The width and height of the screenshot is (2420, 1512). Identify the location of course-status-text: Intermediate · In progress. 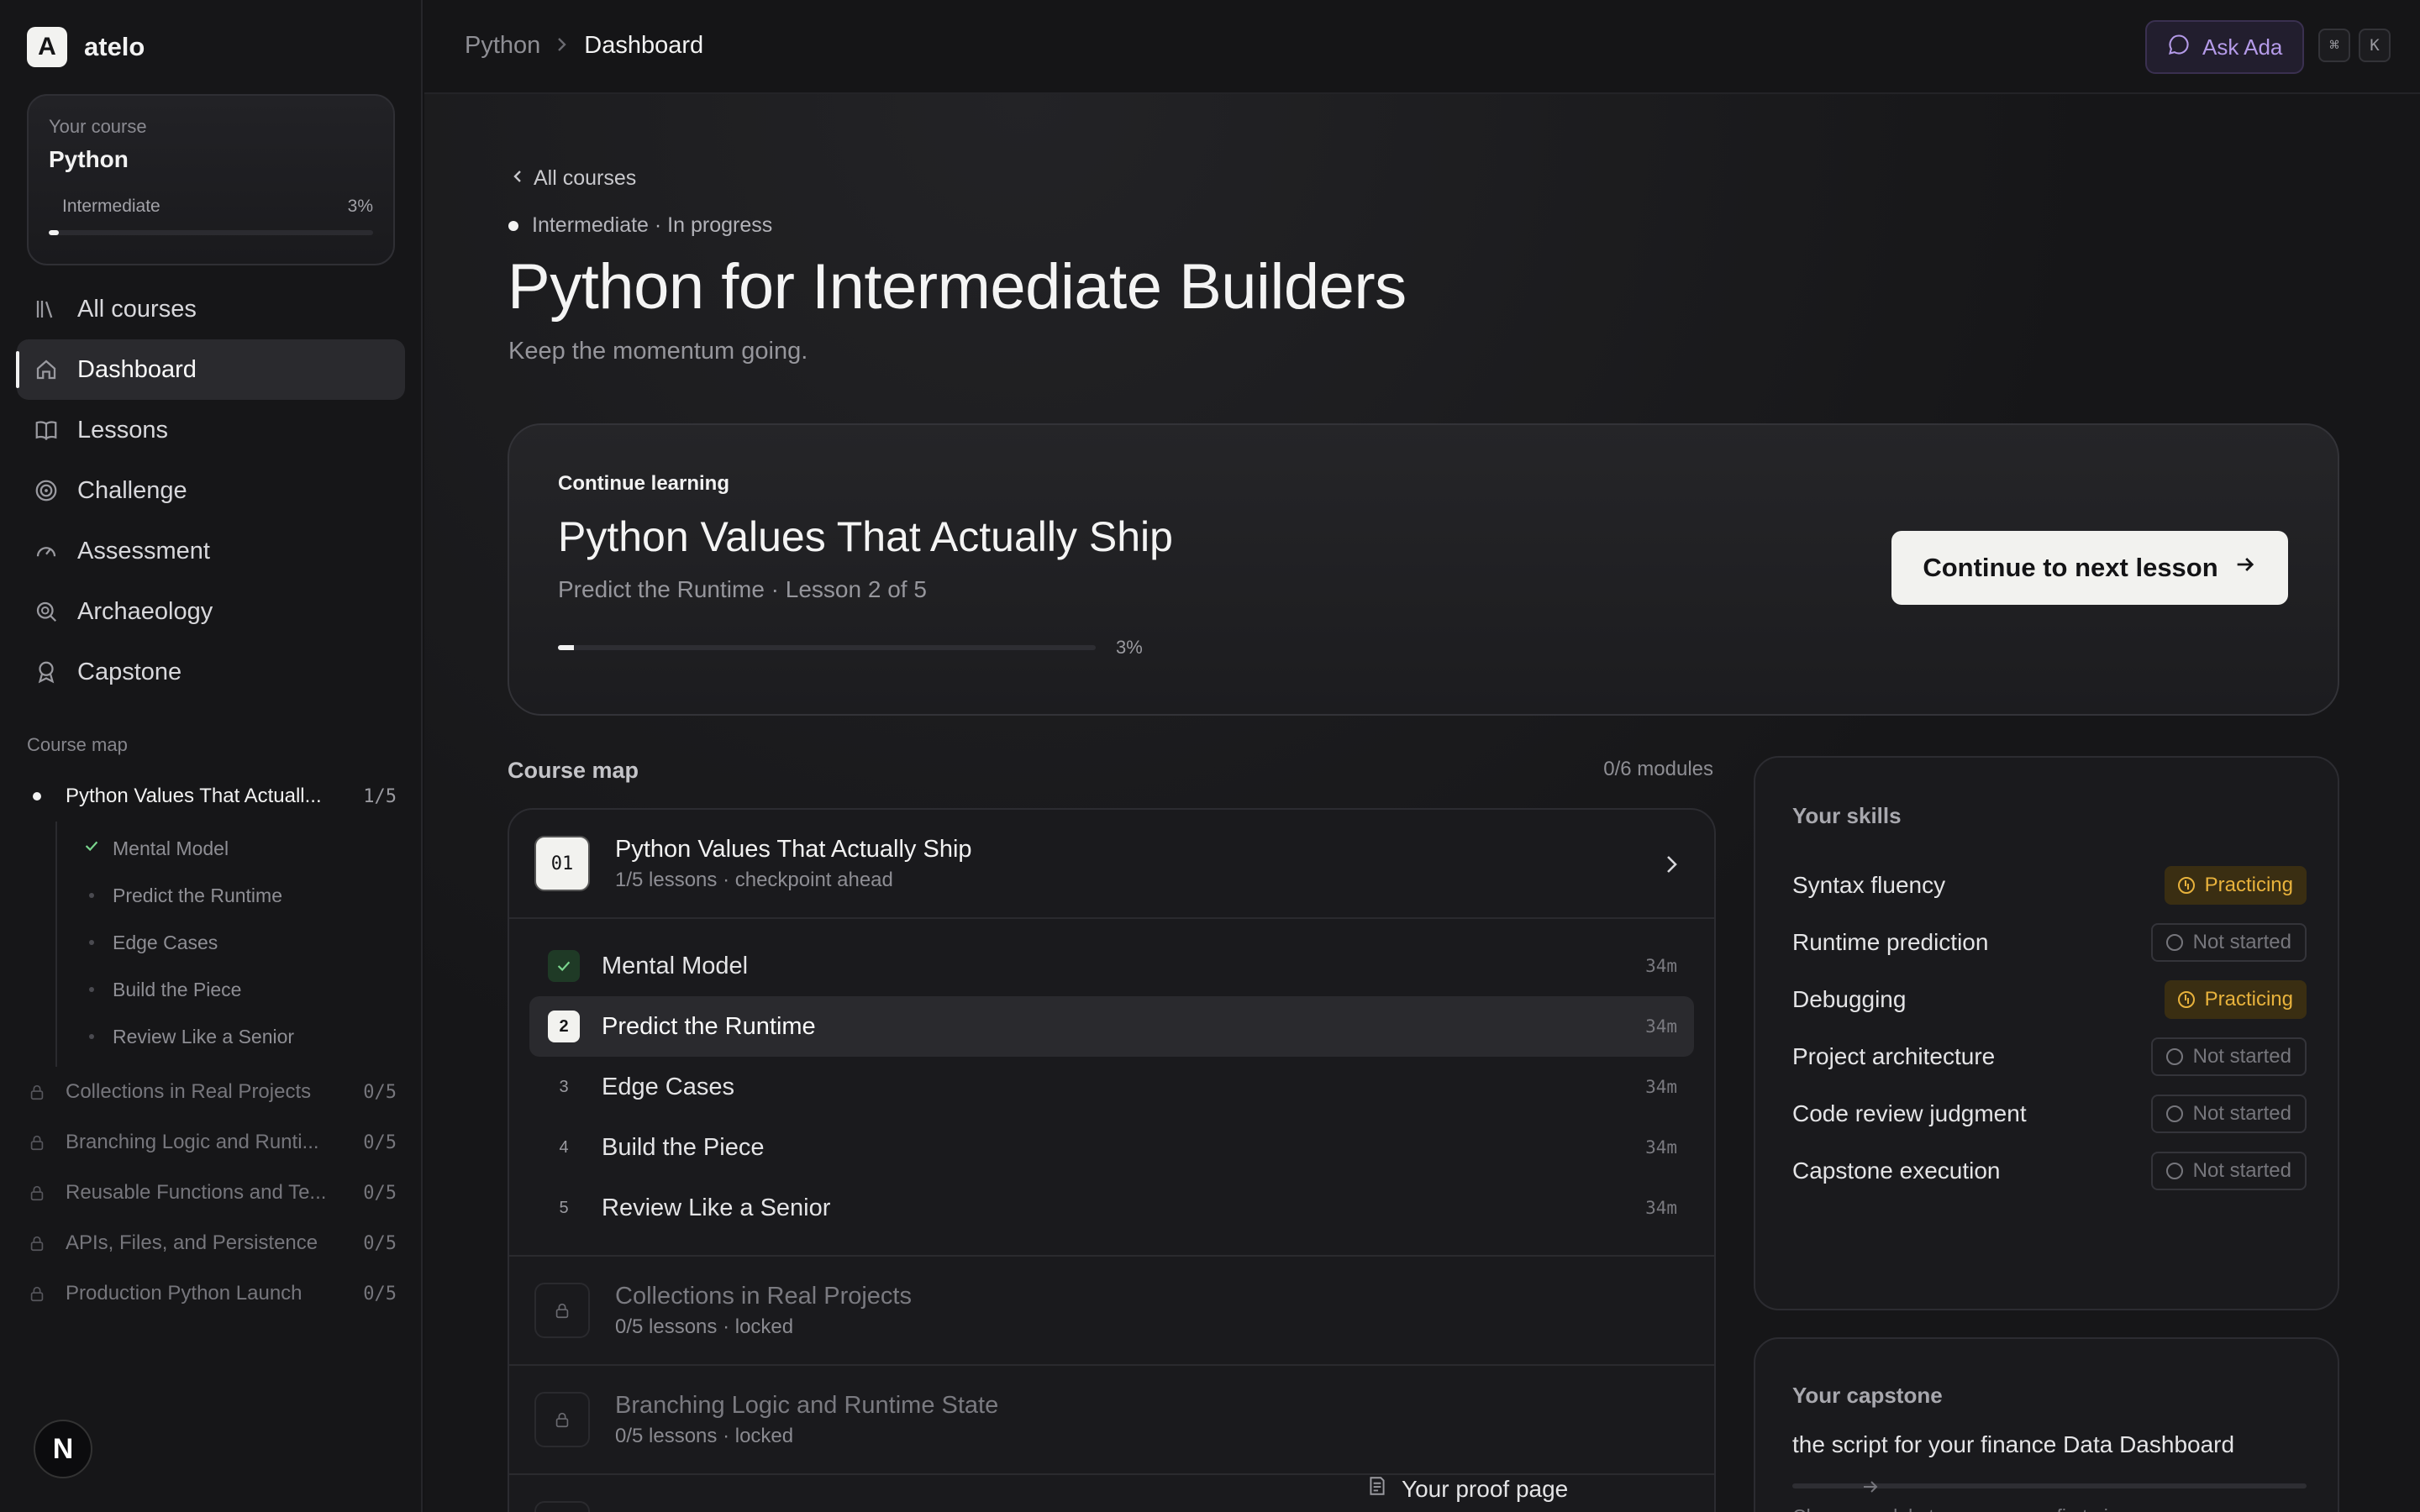
(652, 225).